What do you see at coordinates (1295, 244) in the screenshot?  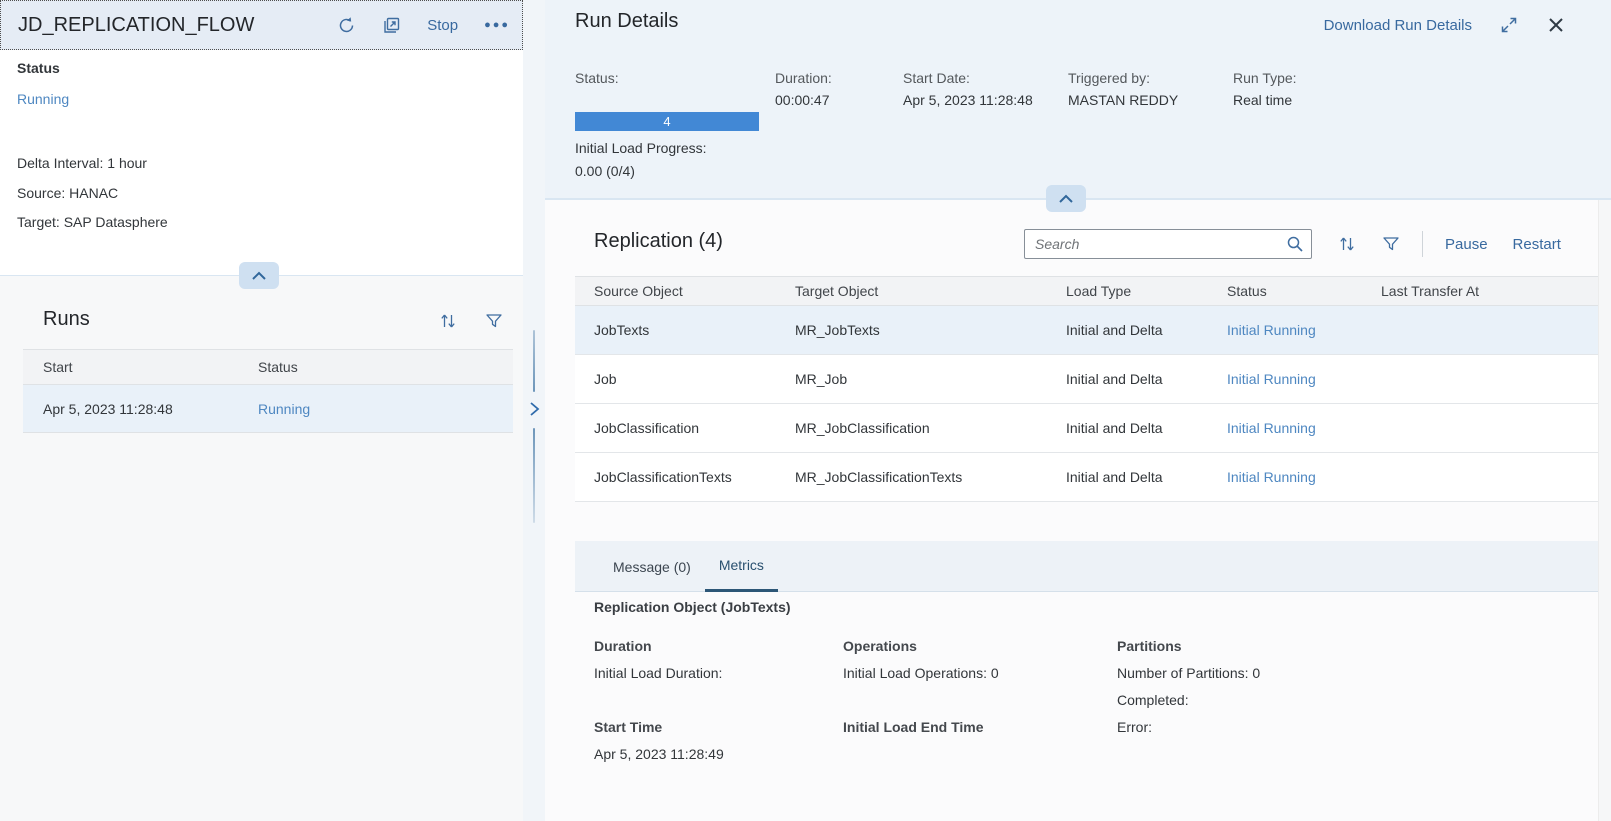 I see `search-icon` at bounding box center [1295, 244].